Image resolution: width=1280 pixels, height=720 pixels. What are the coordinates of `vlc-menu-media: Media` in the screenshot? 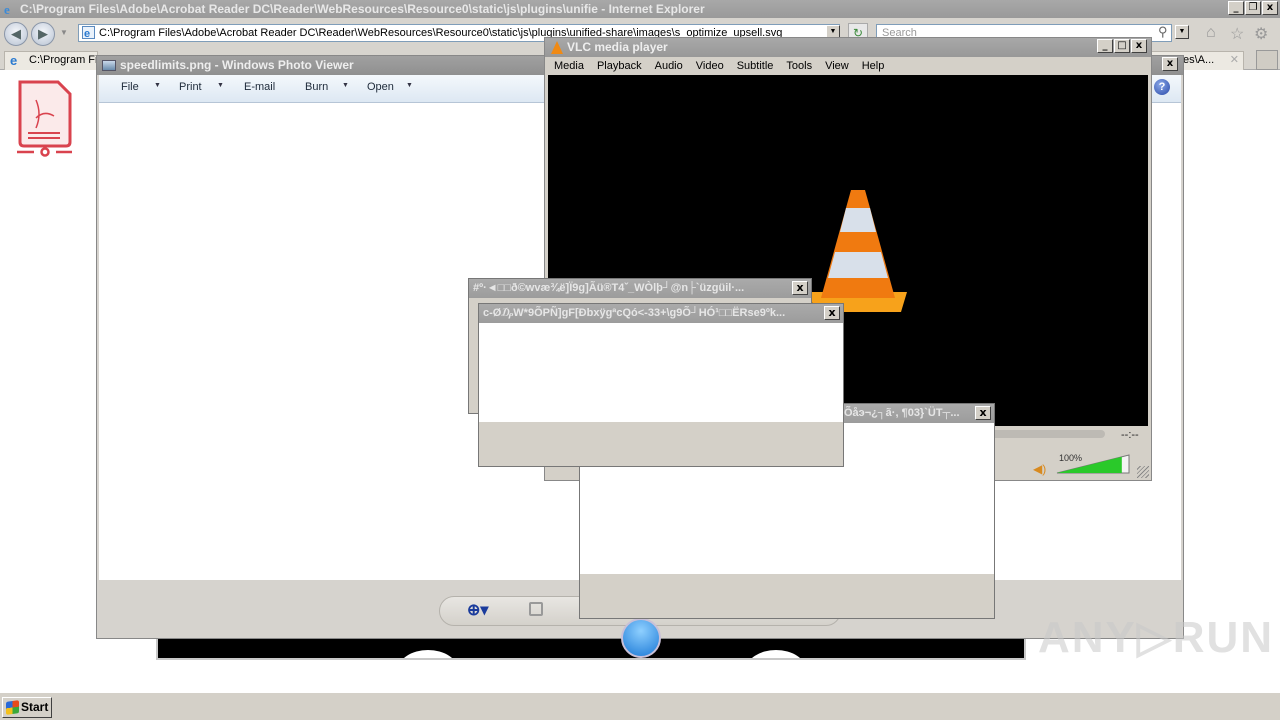 It's located at (569, 66).